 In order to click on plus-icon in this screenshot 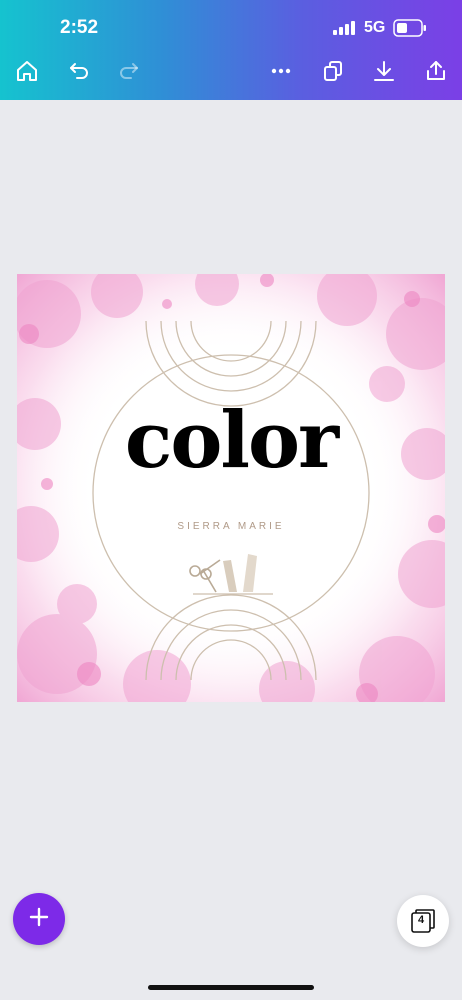, I will do `click(39, 919)`.